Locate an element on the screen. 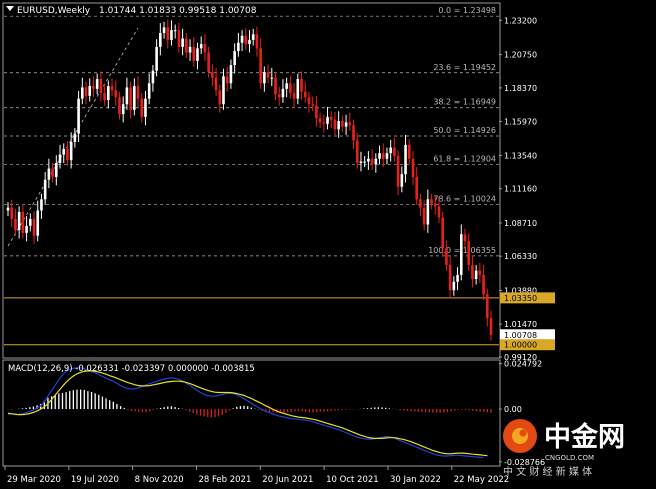  dashed-trend-line is located at coordinates (73, 137).